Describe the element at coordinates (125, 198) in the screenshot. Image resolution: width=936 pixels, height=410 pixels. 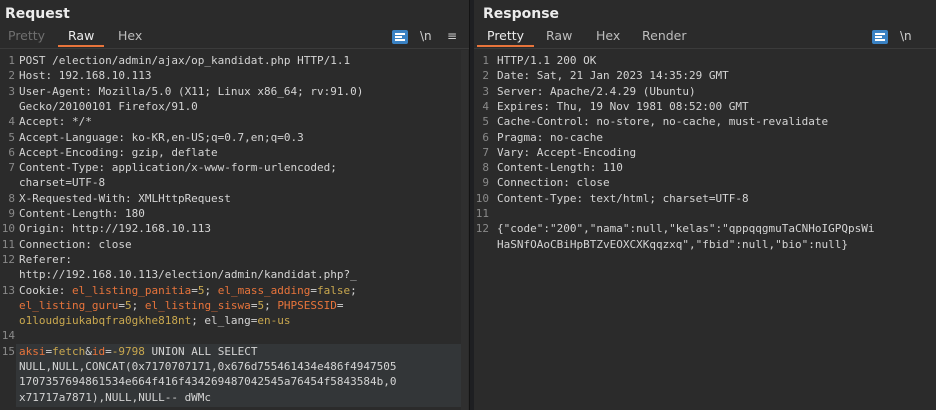
I see `code-line: X-Requested-With: XMLHttpRequest` at that location.